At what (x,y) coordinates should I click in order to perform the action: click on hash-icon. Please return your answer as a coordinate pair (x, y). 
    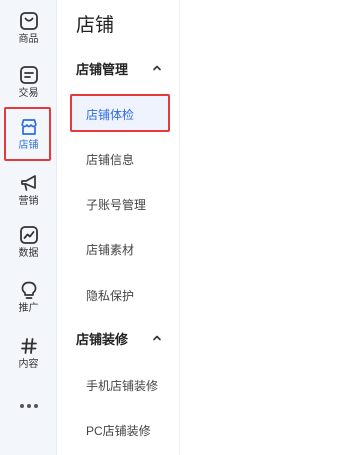
    Looking at the image, I should click on (29, 346).